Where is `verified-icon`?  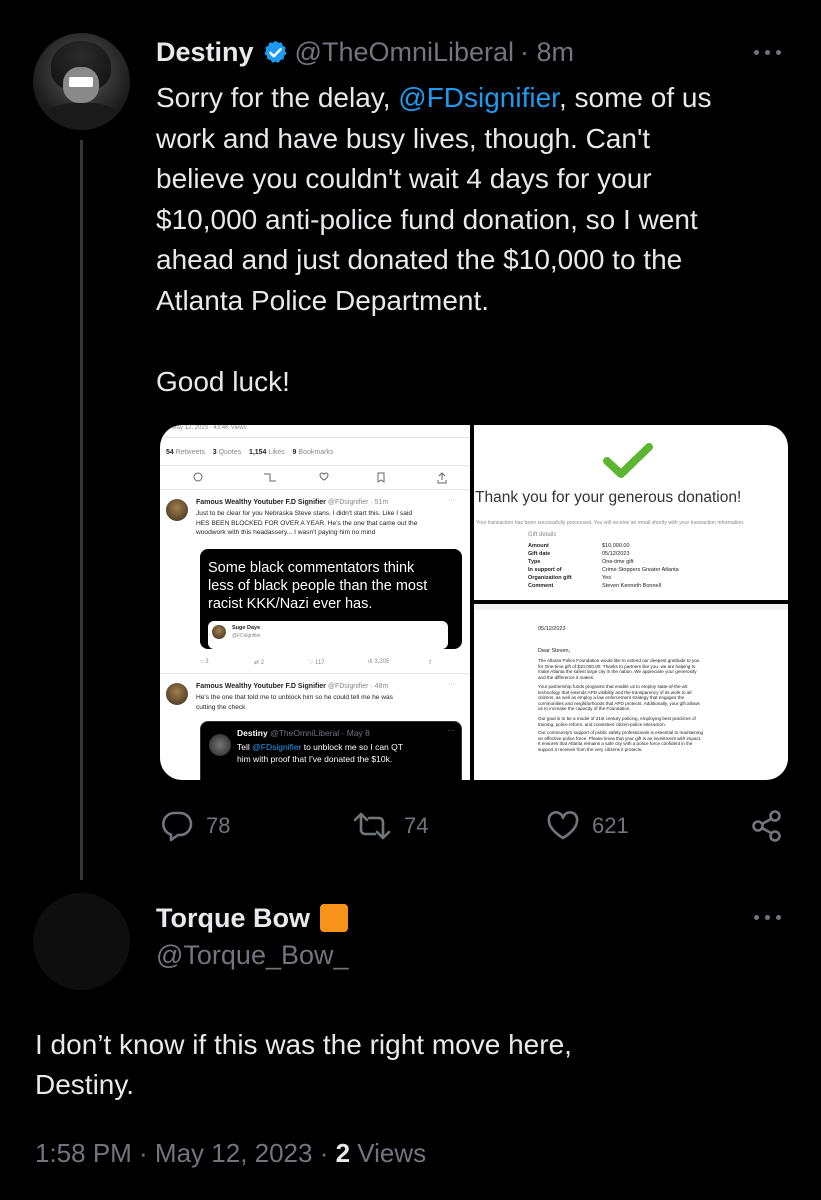 verified-icon is located at coordinates (275, 51).